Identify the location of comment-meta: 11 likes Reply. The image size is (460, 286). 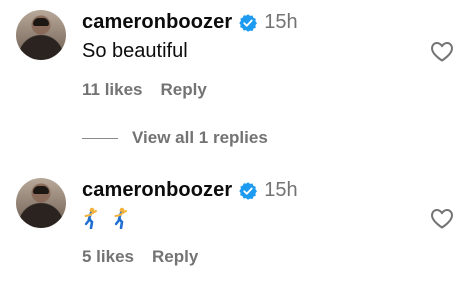
(144, 90).